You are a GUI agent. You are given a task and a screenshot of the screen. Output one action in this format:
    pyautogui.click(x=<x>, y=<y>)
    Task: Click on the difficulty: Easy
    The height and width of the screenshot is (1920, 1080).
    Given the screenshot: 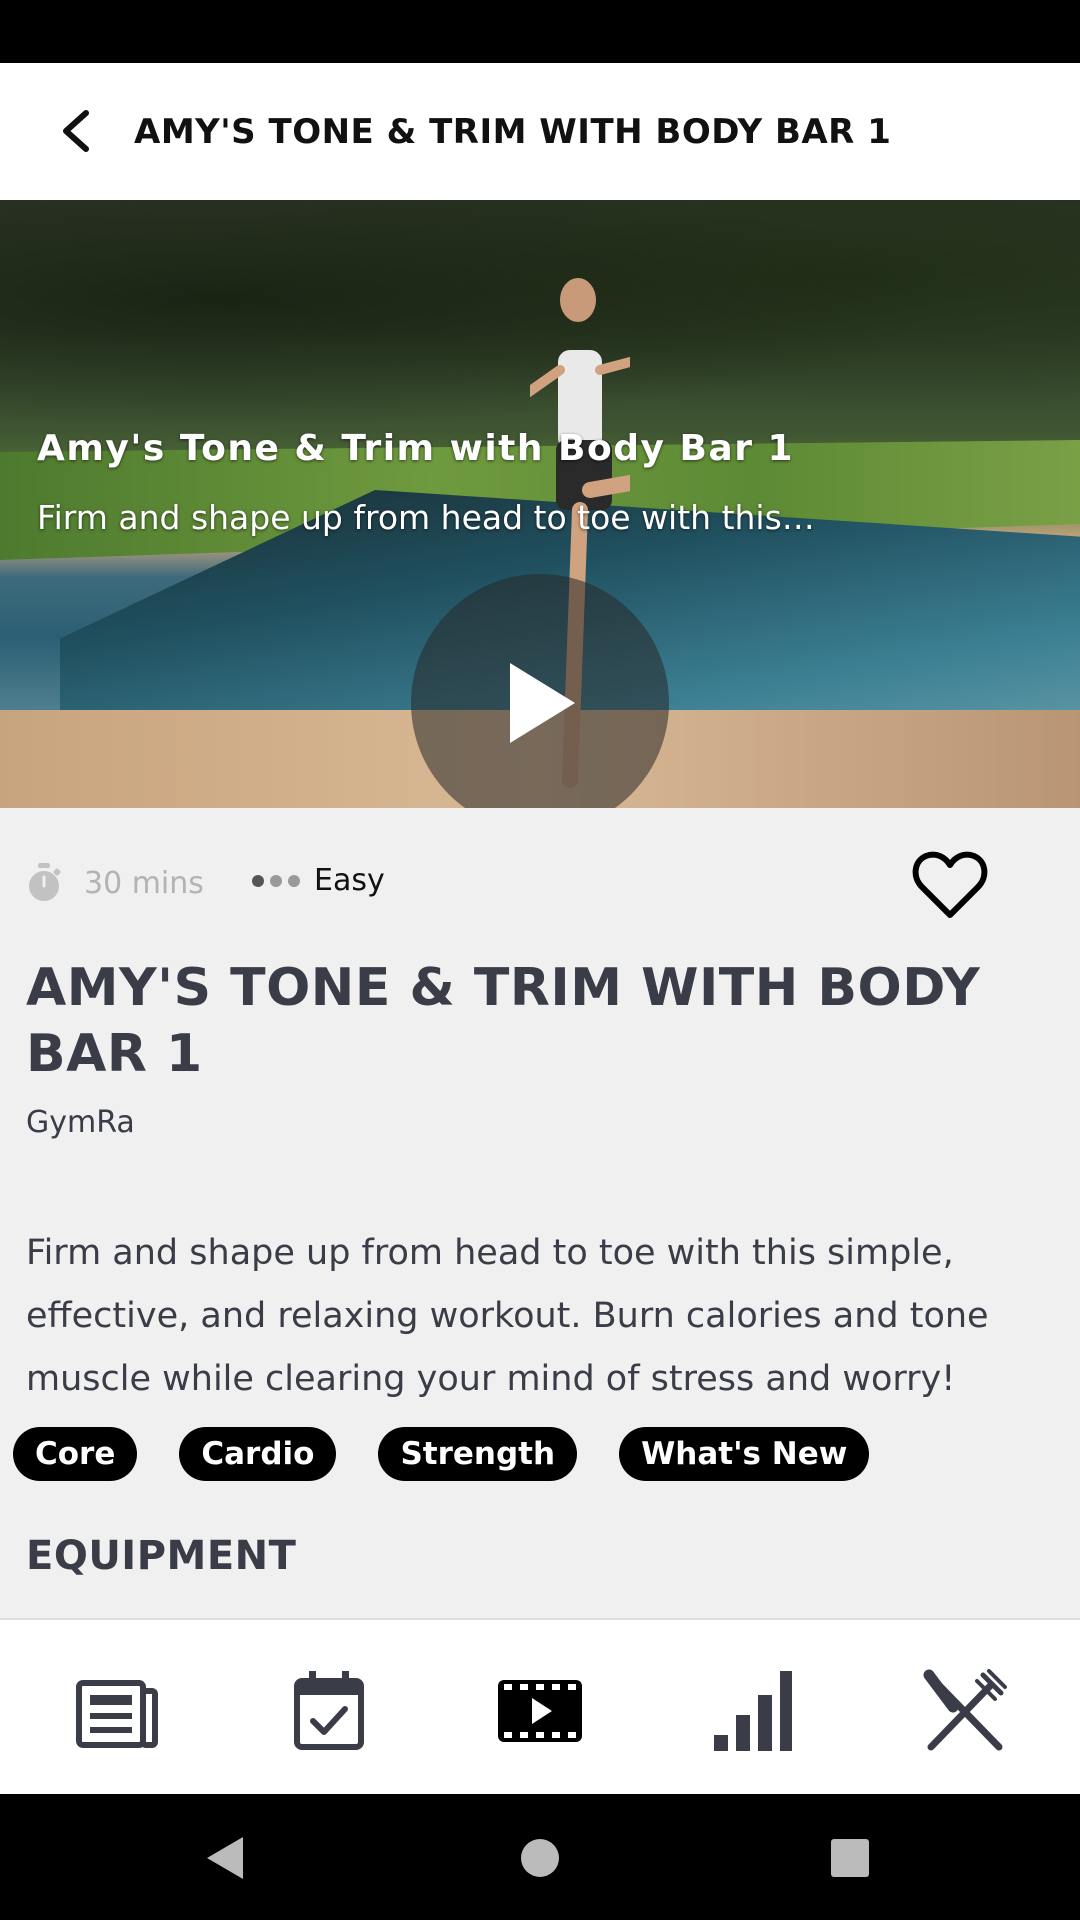 What is the action you would take?
    pyautogui.click(x=318, y=880)
    